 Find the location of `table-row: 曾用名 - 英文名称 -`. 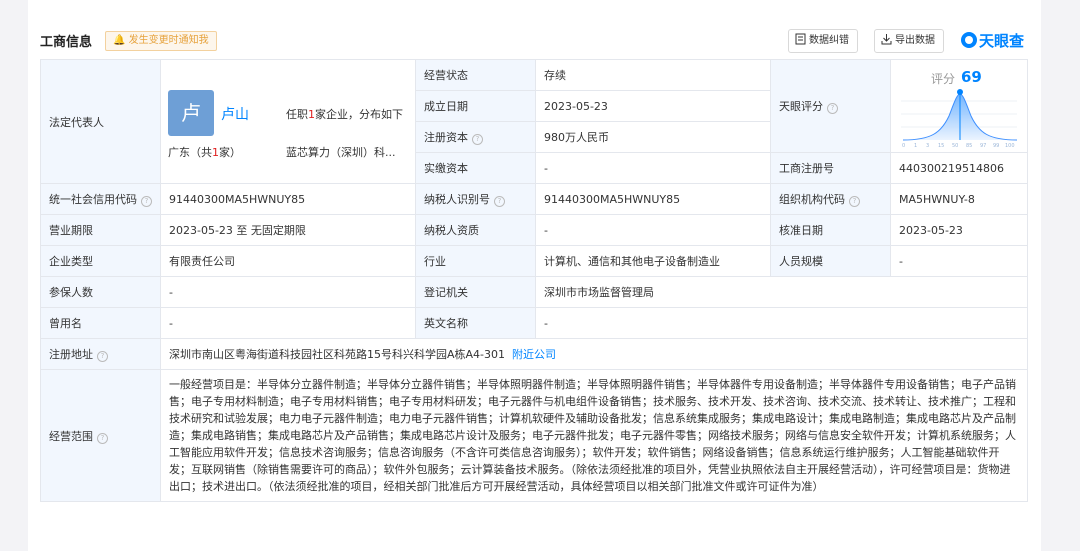

table-row: 曾用名 - 英文名称 - is located at coordinates (534, 323).